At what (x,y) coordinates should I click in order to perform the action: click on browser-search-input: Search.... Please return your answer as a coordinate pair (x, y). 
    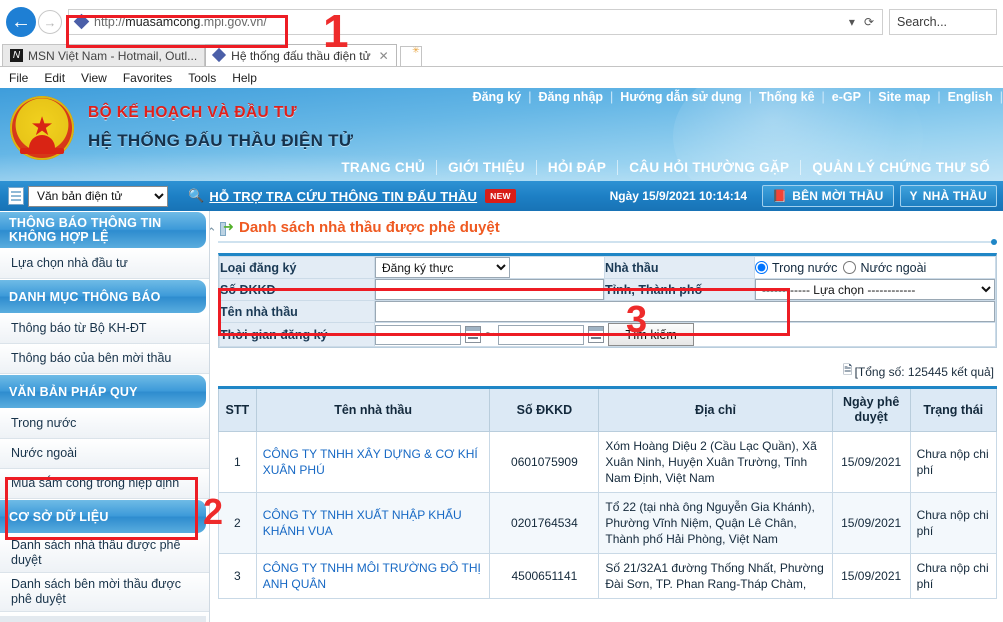
    Looking at the image, I should click on (943, 22).